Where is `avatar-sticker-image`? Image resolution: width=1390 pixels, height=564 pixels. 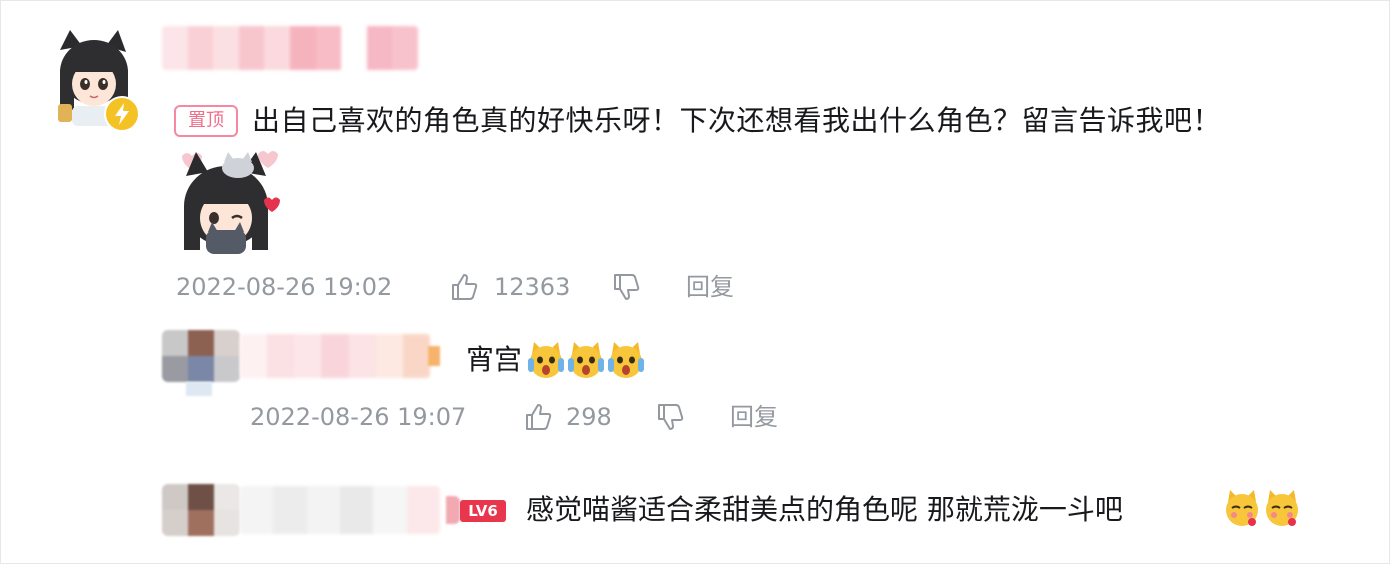
avatar-sticker-image is located at coordinates (227, 201).